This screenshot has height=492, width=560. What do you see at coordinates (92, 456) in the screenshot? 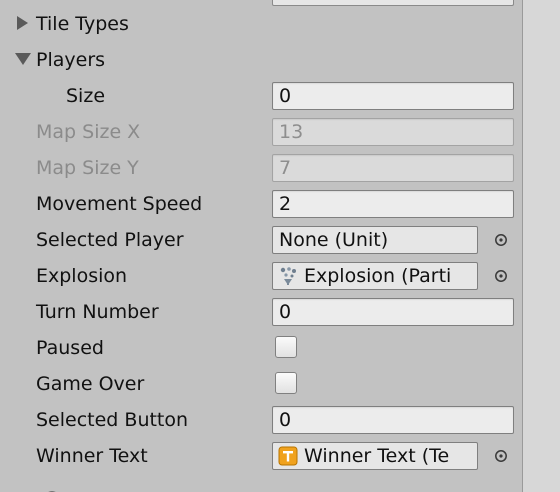
I see `winner-text-label: Winner Text` at bounding box center [92, 456].